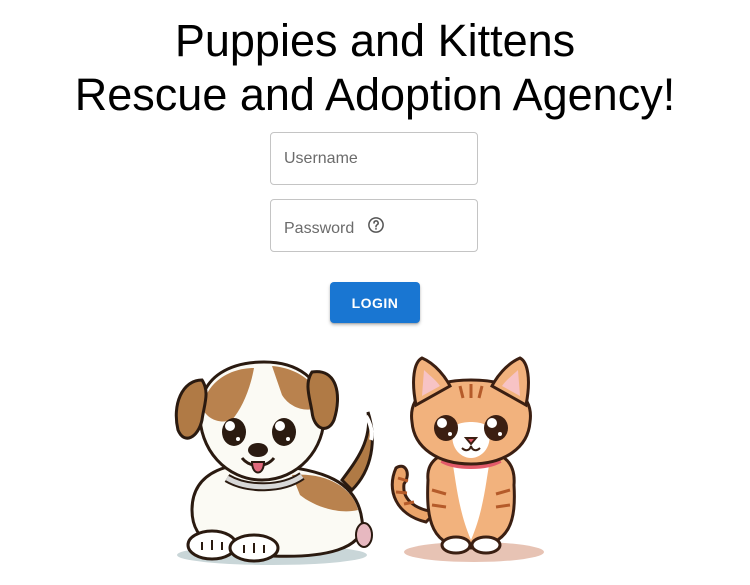  Describe the element at coordinates (274, 462) in the screenshot. I see `puppy-illustration` at that location.